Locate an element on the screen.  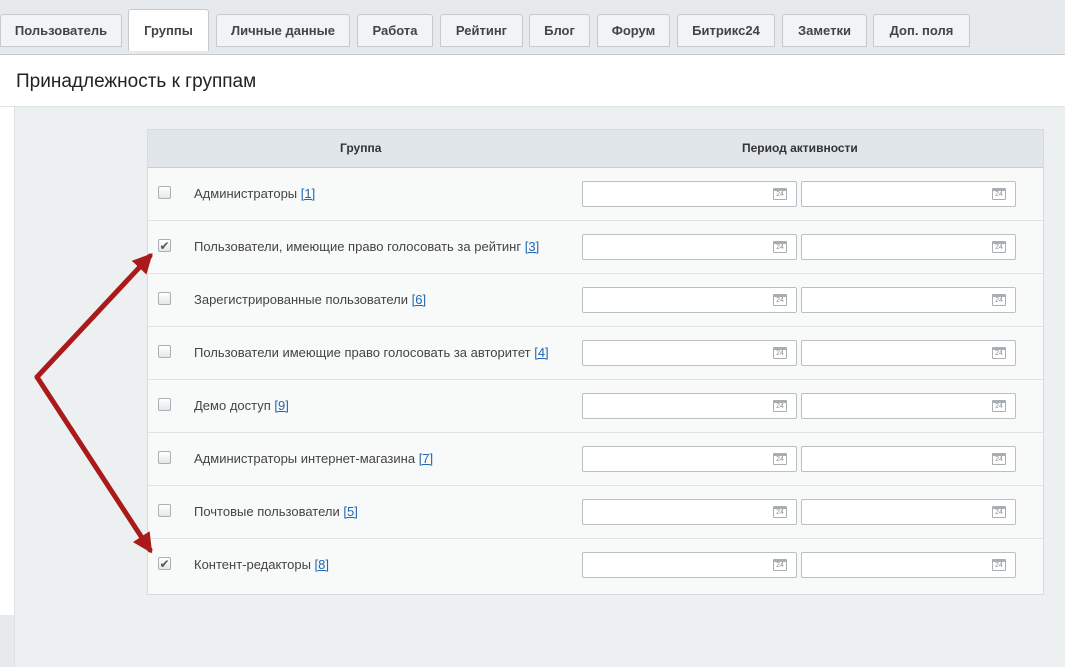
column-header-activity-period: Период активности is located at coordinates (800, 148).